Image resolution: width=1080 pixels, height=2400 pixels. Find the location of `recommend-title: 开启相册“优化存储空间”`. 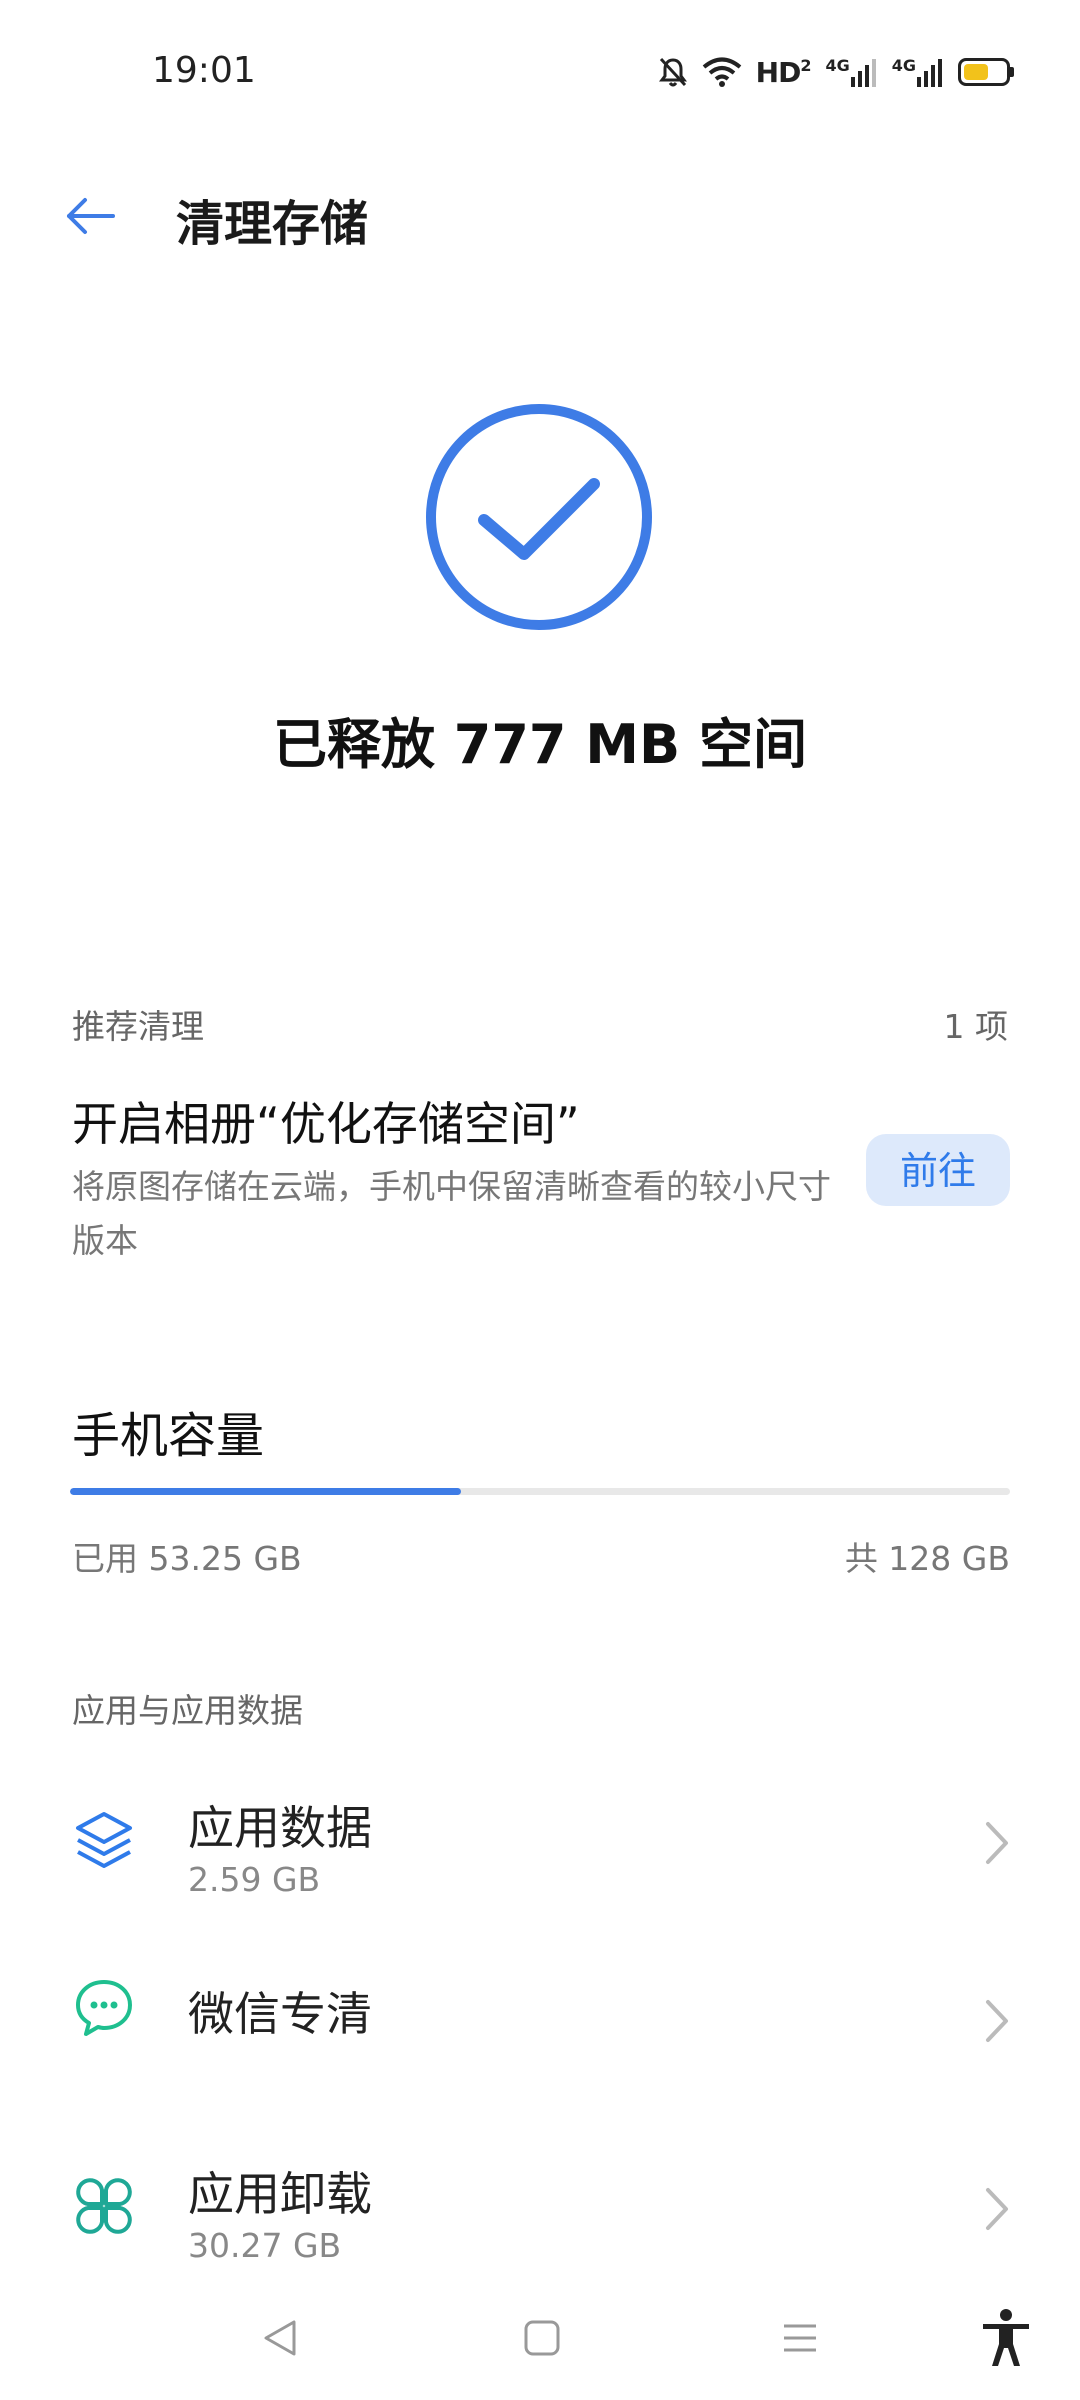

recommend-title: 开启相册“优化存储空间” is located at coordinates (326, 1124).